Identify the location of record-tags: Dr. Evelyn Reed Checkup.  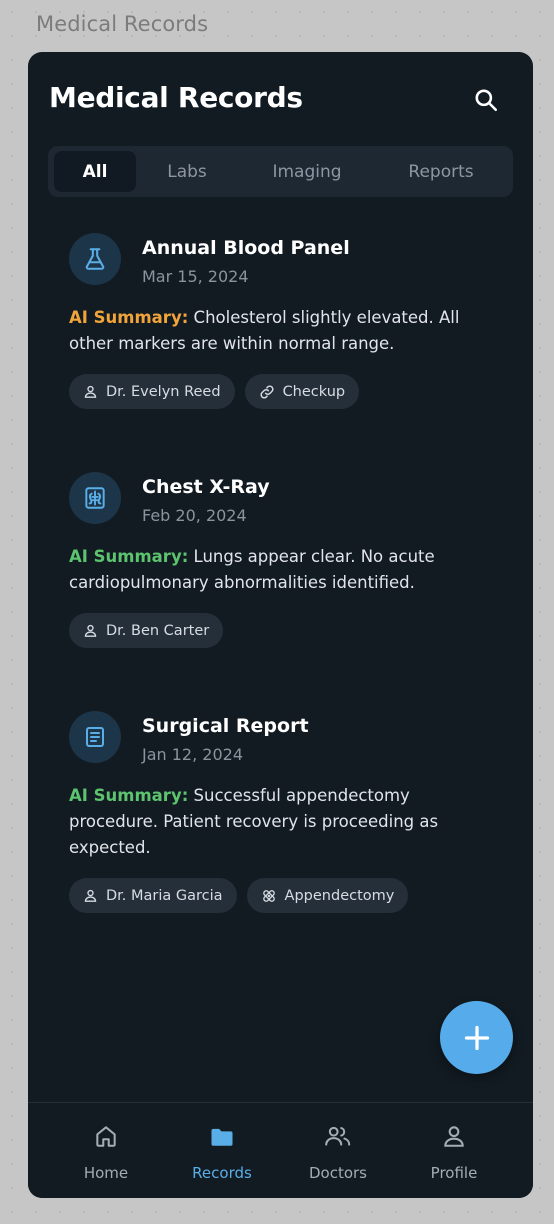
(214, 391).